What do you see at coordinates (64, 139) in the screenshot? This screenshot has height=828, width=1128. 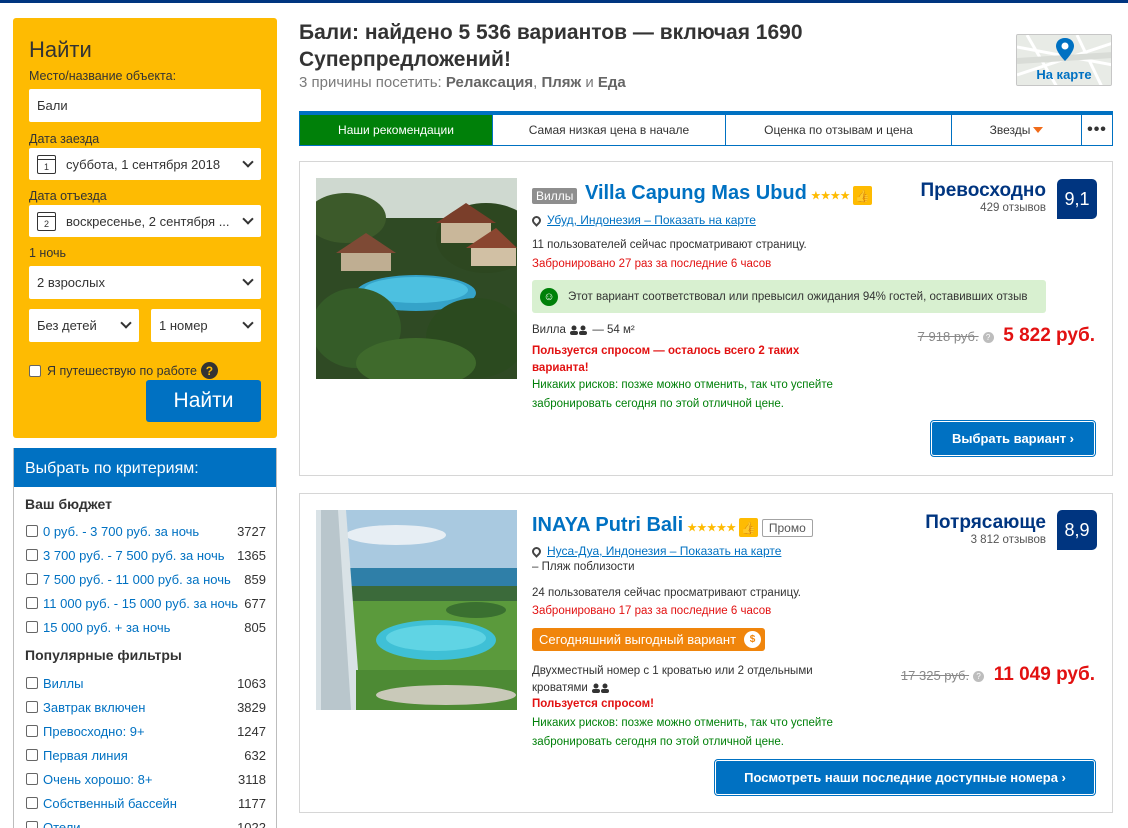 I see `checkin-label: Дата заезда` at bounding box center [64, 139].